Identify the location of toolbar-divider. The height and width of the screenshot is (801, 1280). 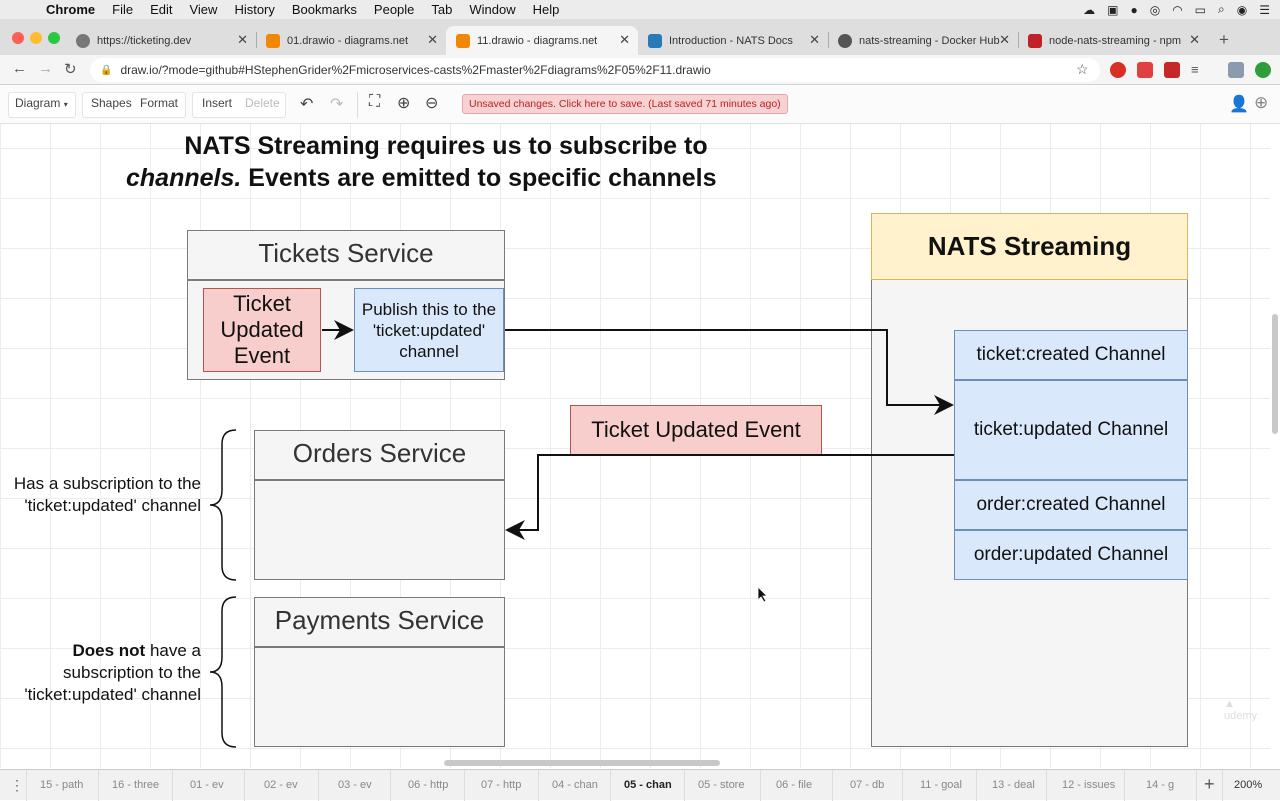
(357, 105).